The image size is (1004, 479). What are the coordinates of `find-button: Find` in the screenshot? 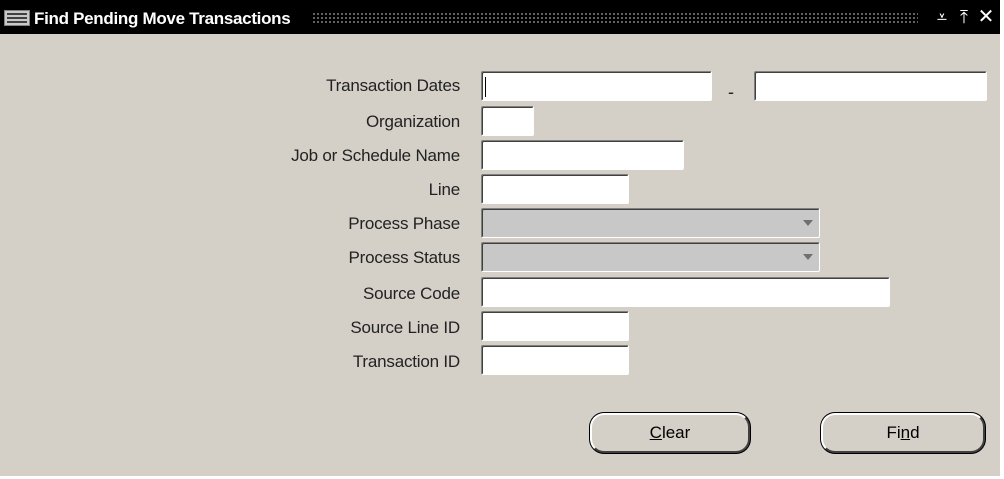 It's located at (903, 433).